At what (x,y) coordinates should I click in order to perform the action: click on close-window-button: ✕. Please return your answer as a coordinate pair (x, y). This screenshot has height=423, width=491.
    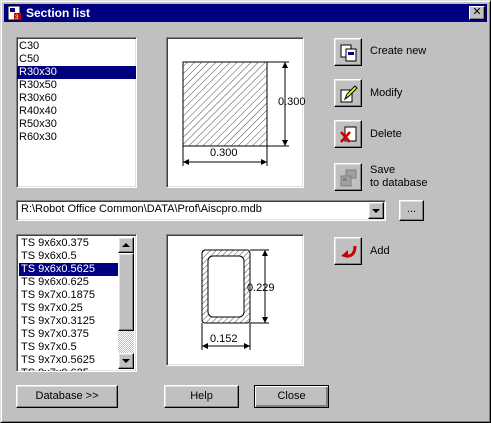
    Looking at the image, I should click on (477, 13).